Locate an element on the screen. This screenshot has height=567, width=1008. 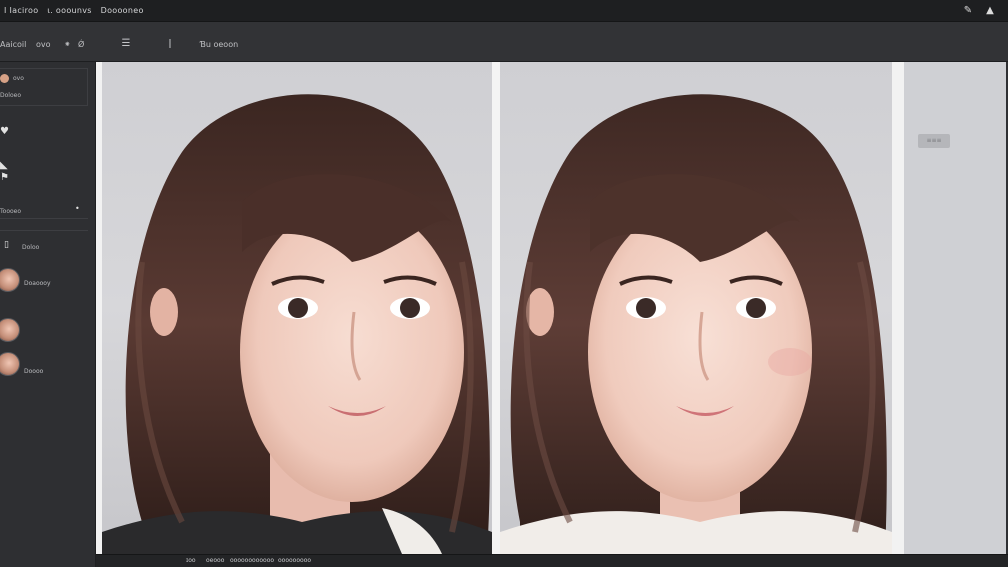
title-bar: Ⅰ Iaciroo ι. ooounvs Dooooneo ✎ ▲ is located at coordinates (504, 11).